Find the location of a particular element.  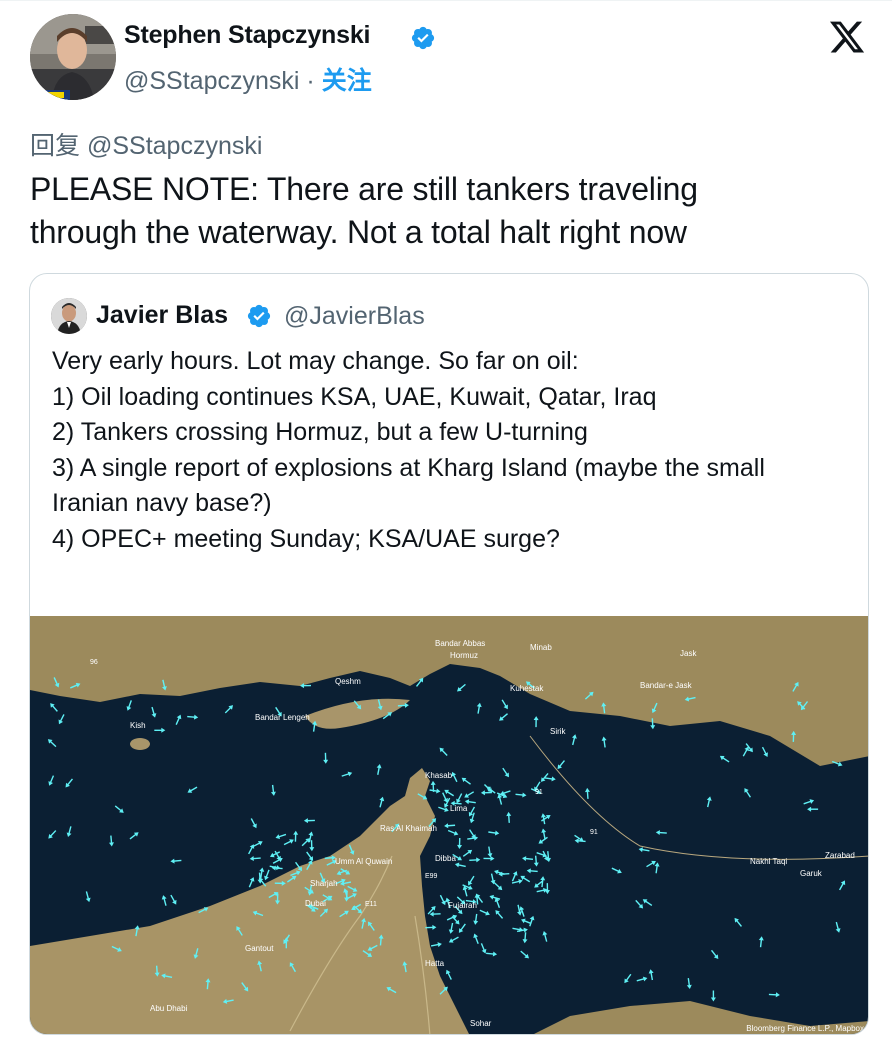

quoted-avatar-photo is located at coordinates (69, 316).